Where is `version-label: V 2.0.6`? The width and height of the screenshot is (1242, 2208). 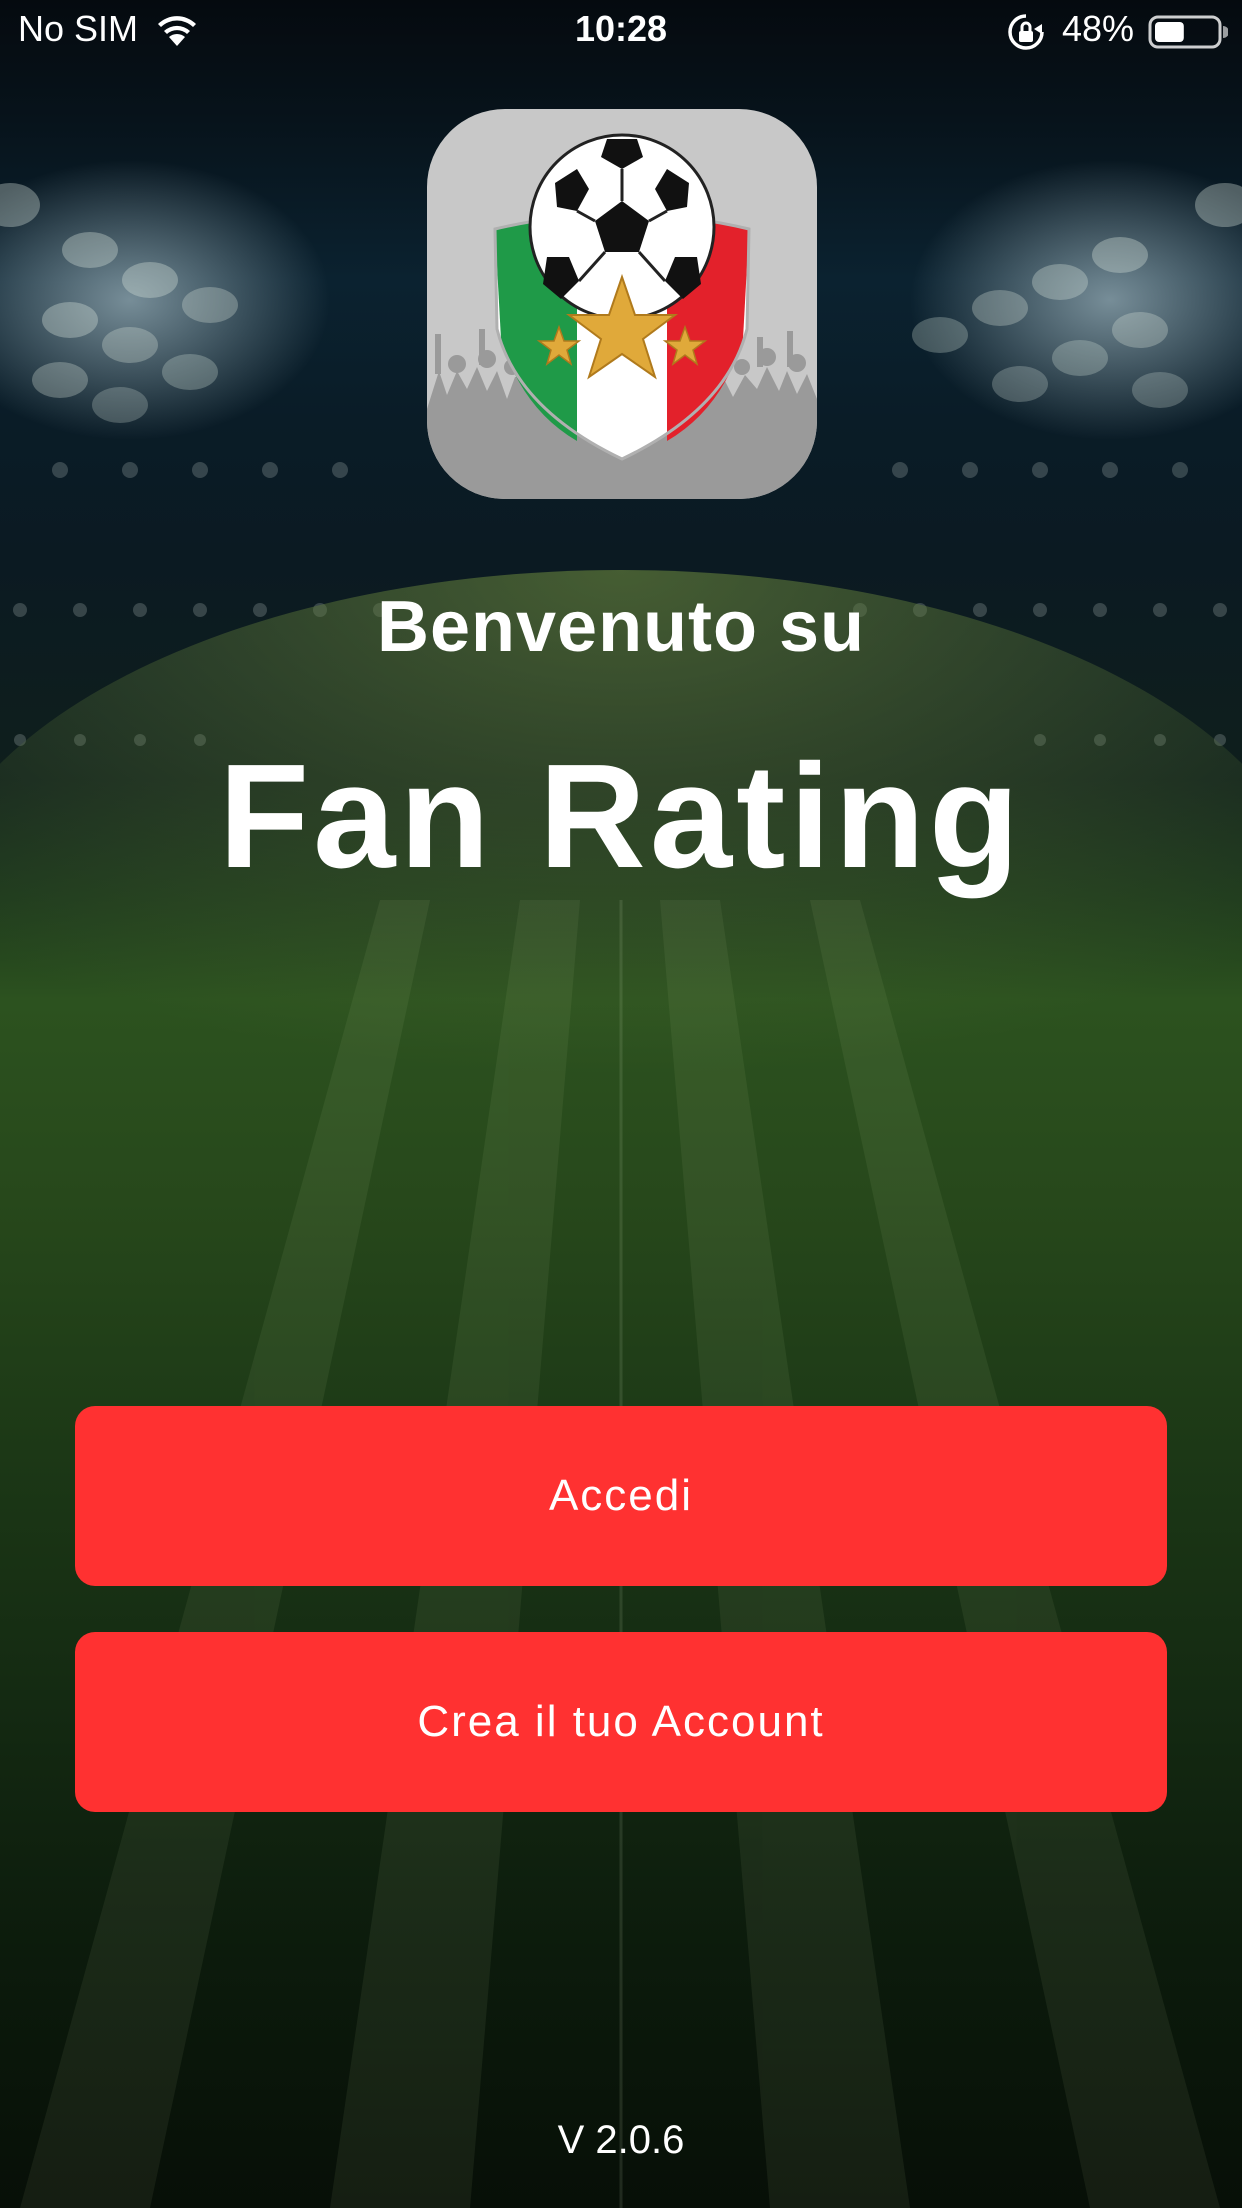
version-label: V 2.0.6 is located at coordinates (621, 2140).